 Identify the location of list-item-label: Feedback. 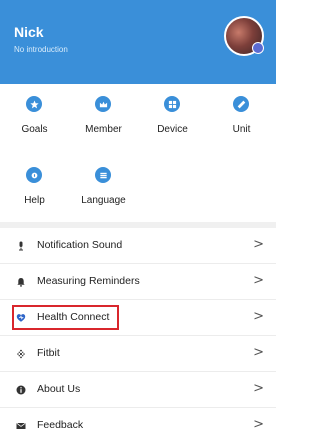
(60, 425).